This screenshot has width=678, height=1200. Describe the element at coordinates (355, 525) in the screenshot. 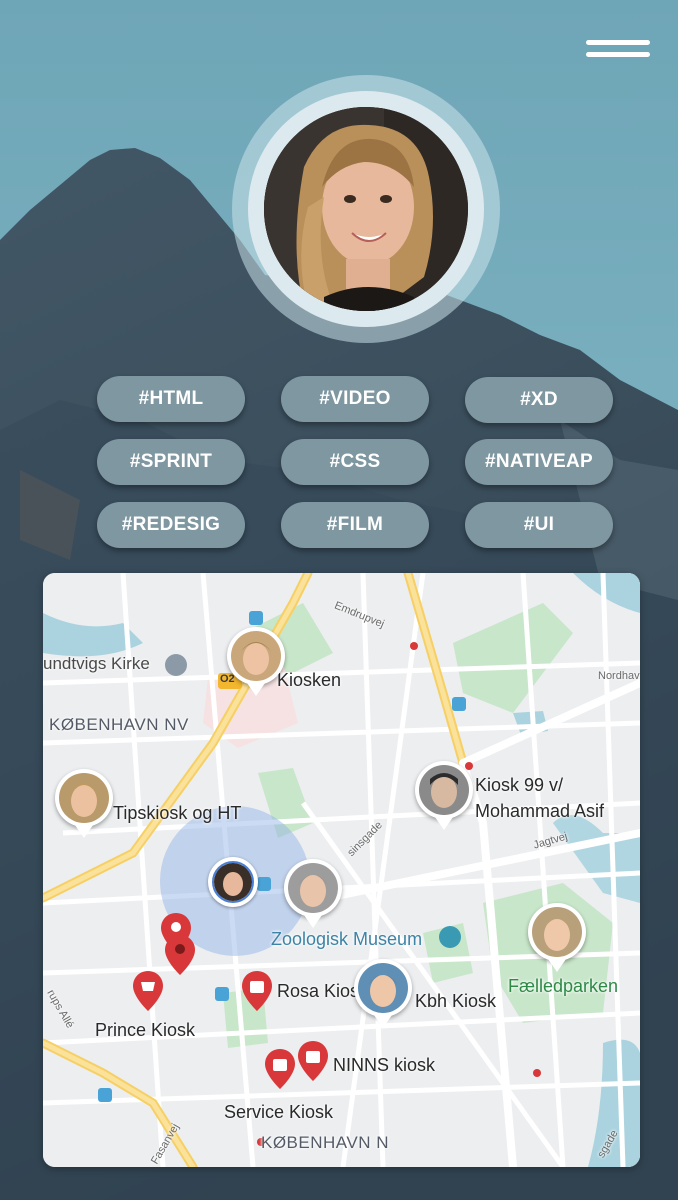

I see `tag-film: #FILM` at that location.